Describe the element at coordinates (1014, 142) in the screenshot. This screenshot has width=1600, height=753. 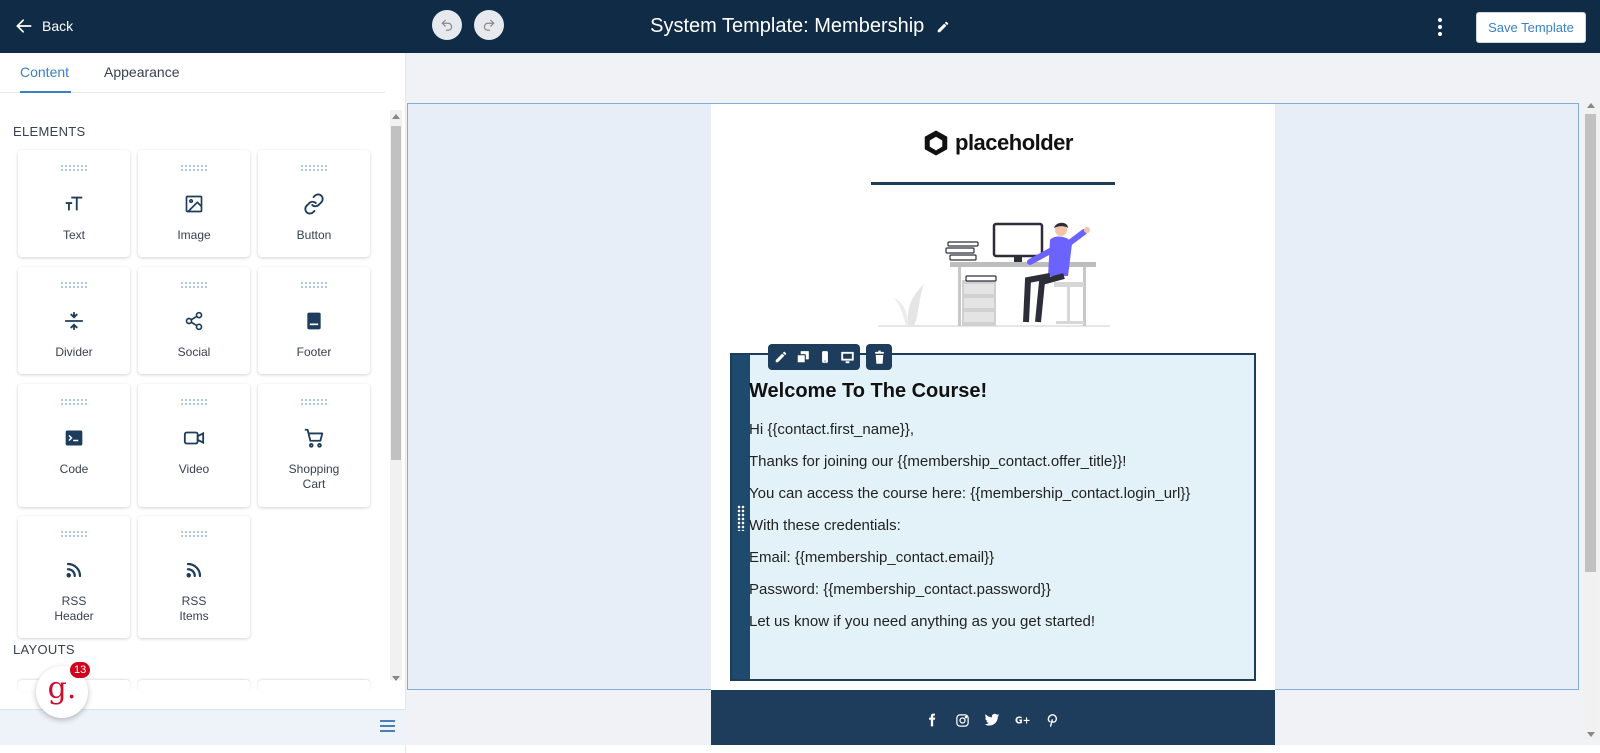
I see `logo-text: placeholder` at that location.